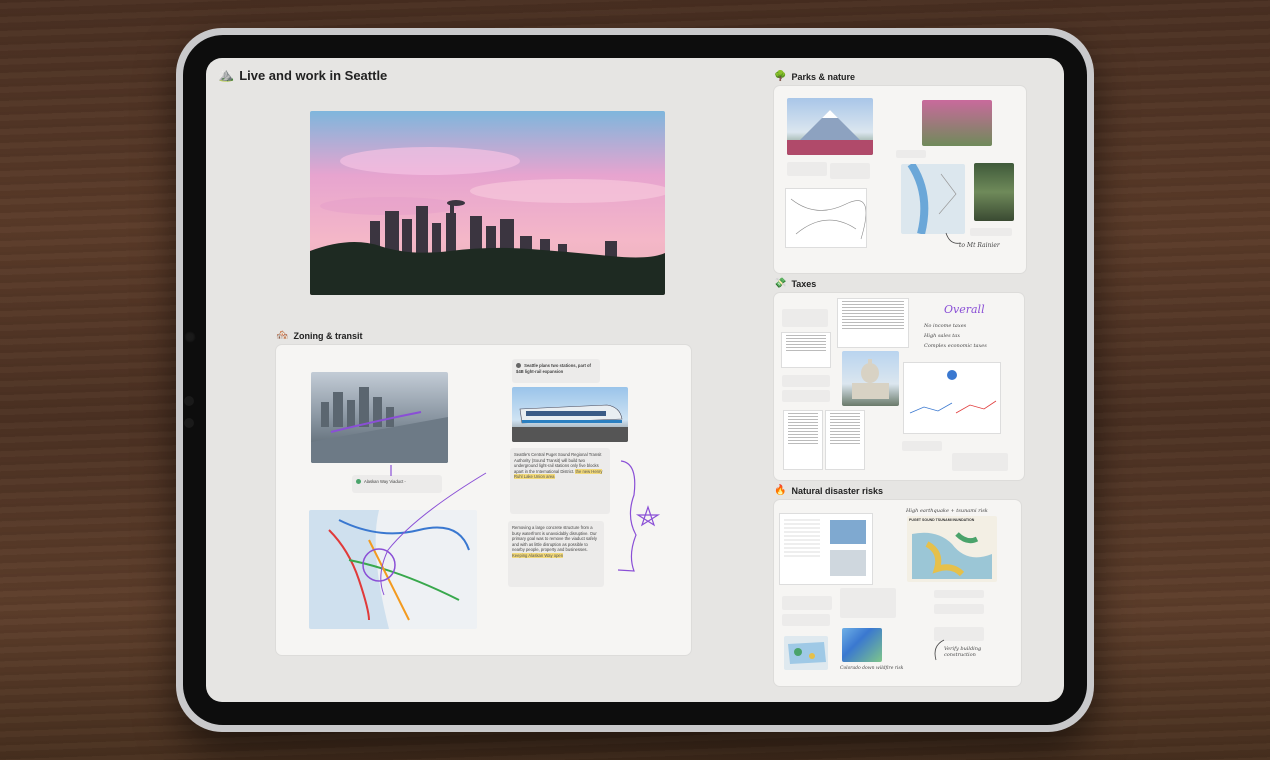 The image size is (1270, 760). I want to click on section-title-parks: 🌳 Parks & nature, so click(814, 76).